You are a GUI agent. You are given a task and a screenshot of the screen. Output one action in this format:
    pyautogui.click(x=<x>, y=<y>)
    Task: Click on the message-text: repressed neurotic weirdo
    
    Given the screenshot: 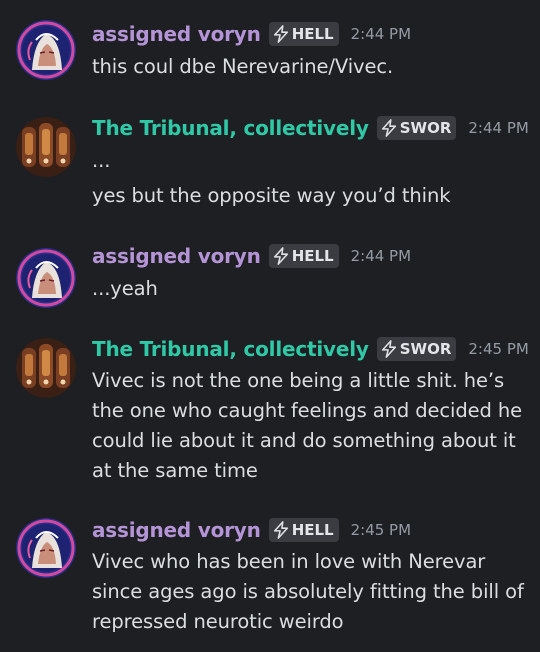 What is the action you would take?
    pyautogui.click(x=218, y=621)
    